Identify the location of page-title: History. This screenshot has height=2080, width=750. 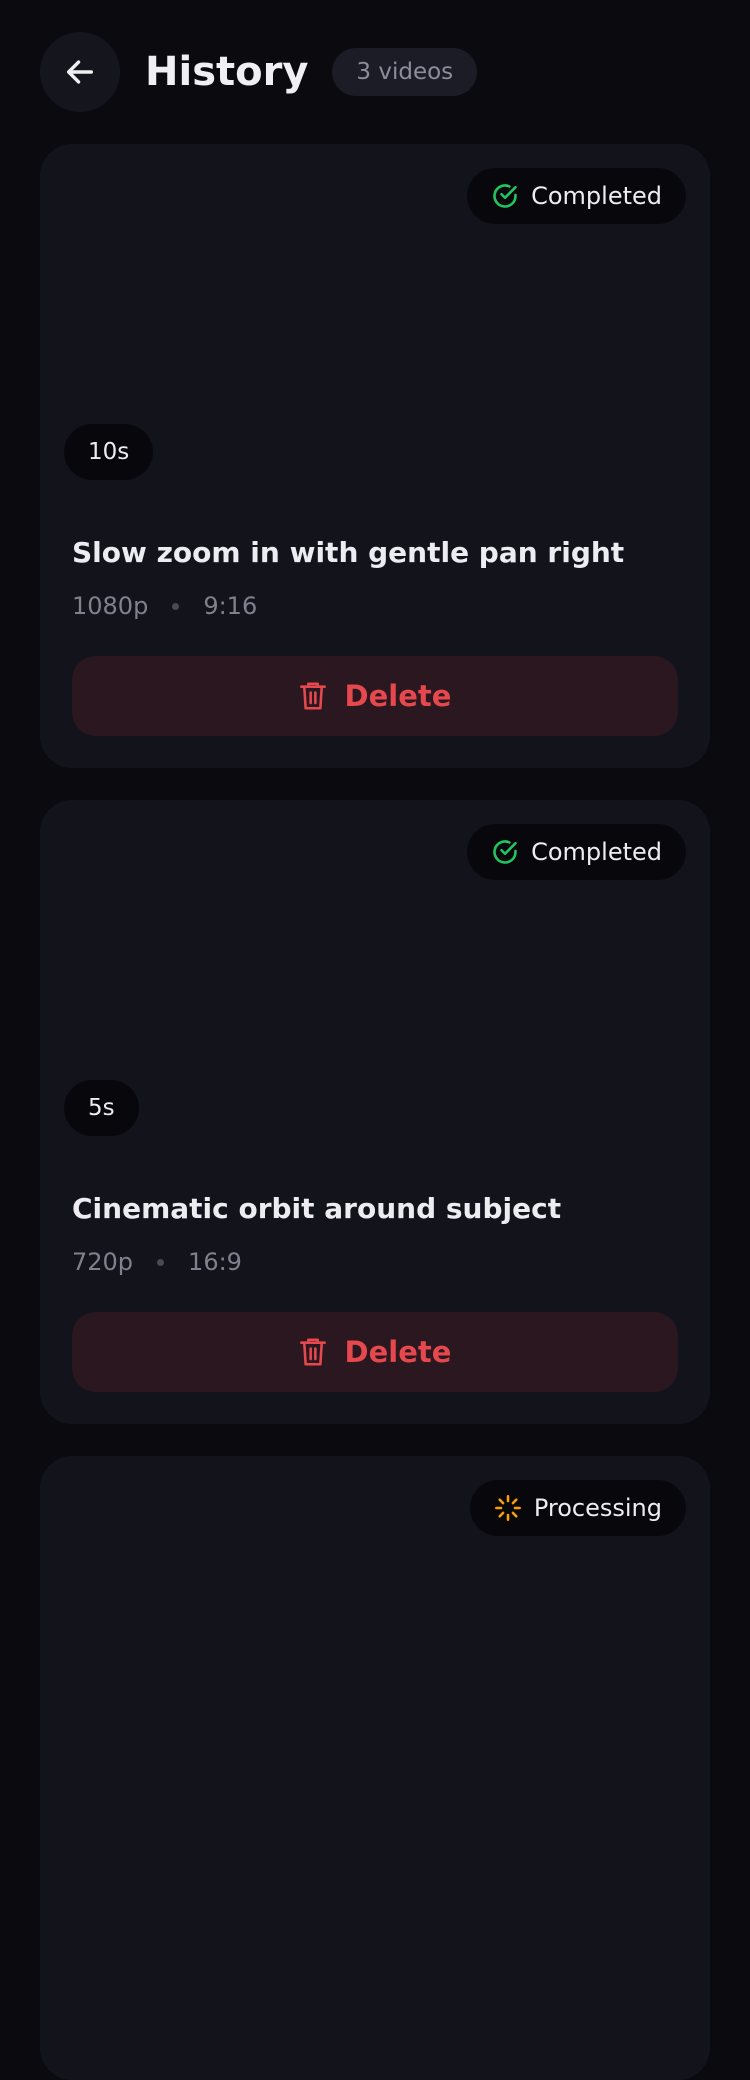
(227, 72).